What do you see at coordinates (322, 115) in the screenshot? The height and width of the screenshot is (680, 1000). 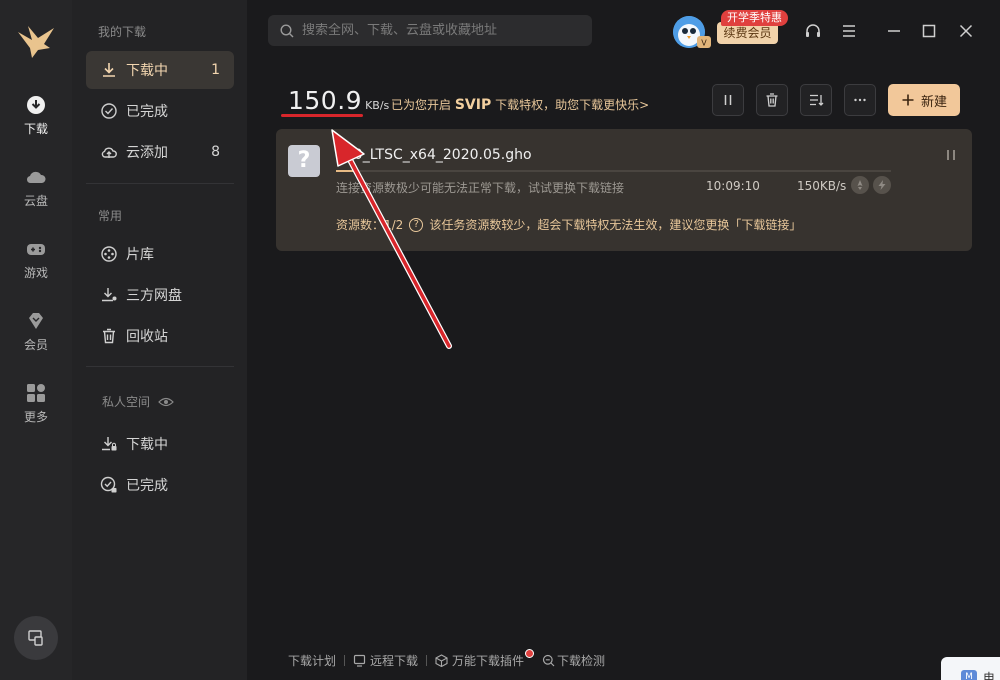 I see `annotation-underline` at bounding box center [322, 115].